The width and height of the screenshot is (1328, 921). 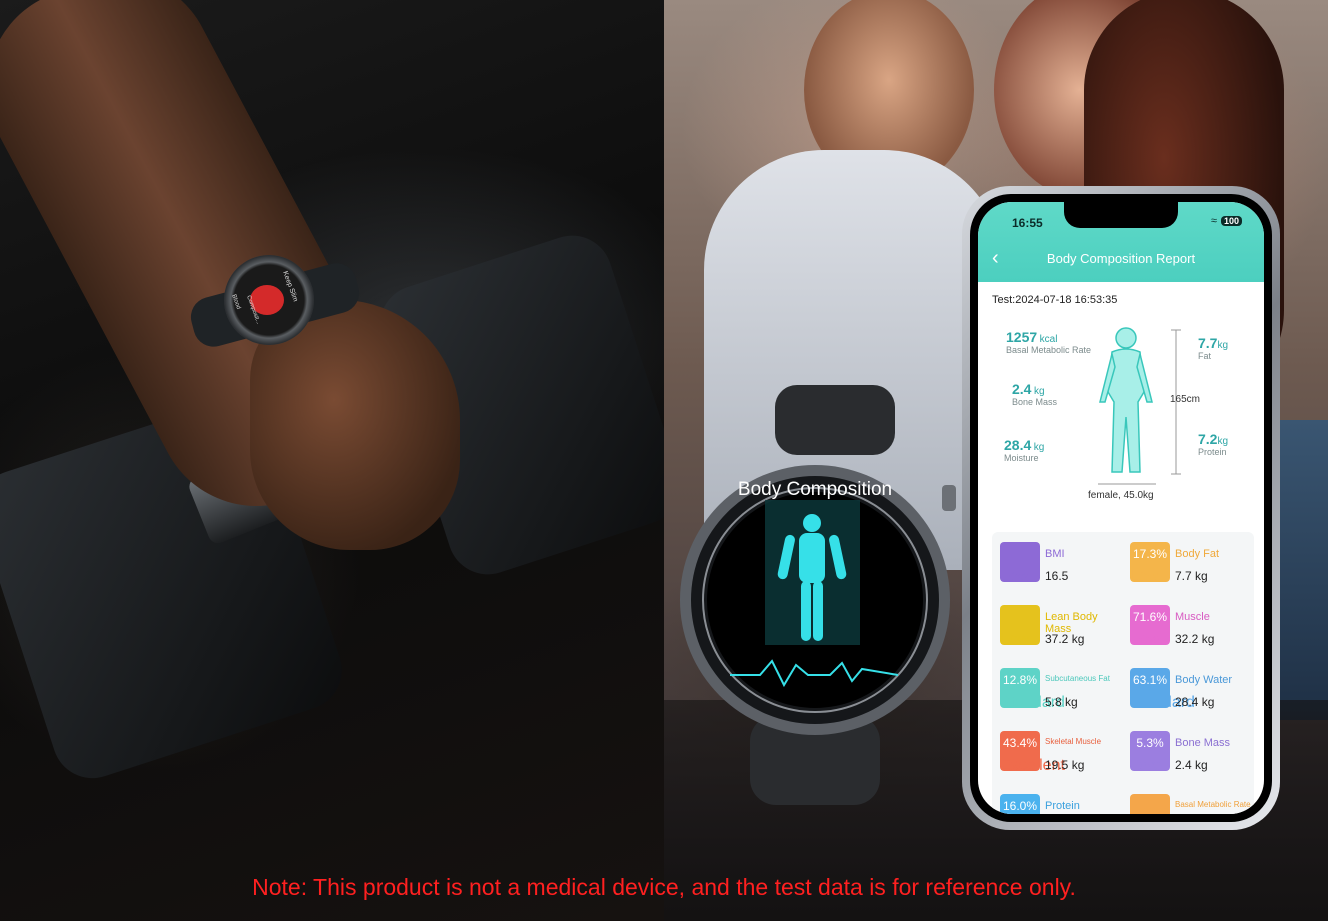 I want to click on metric-value: 5.8 kg, so click(x=1061, y=702).